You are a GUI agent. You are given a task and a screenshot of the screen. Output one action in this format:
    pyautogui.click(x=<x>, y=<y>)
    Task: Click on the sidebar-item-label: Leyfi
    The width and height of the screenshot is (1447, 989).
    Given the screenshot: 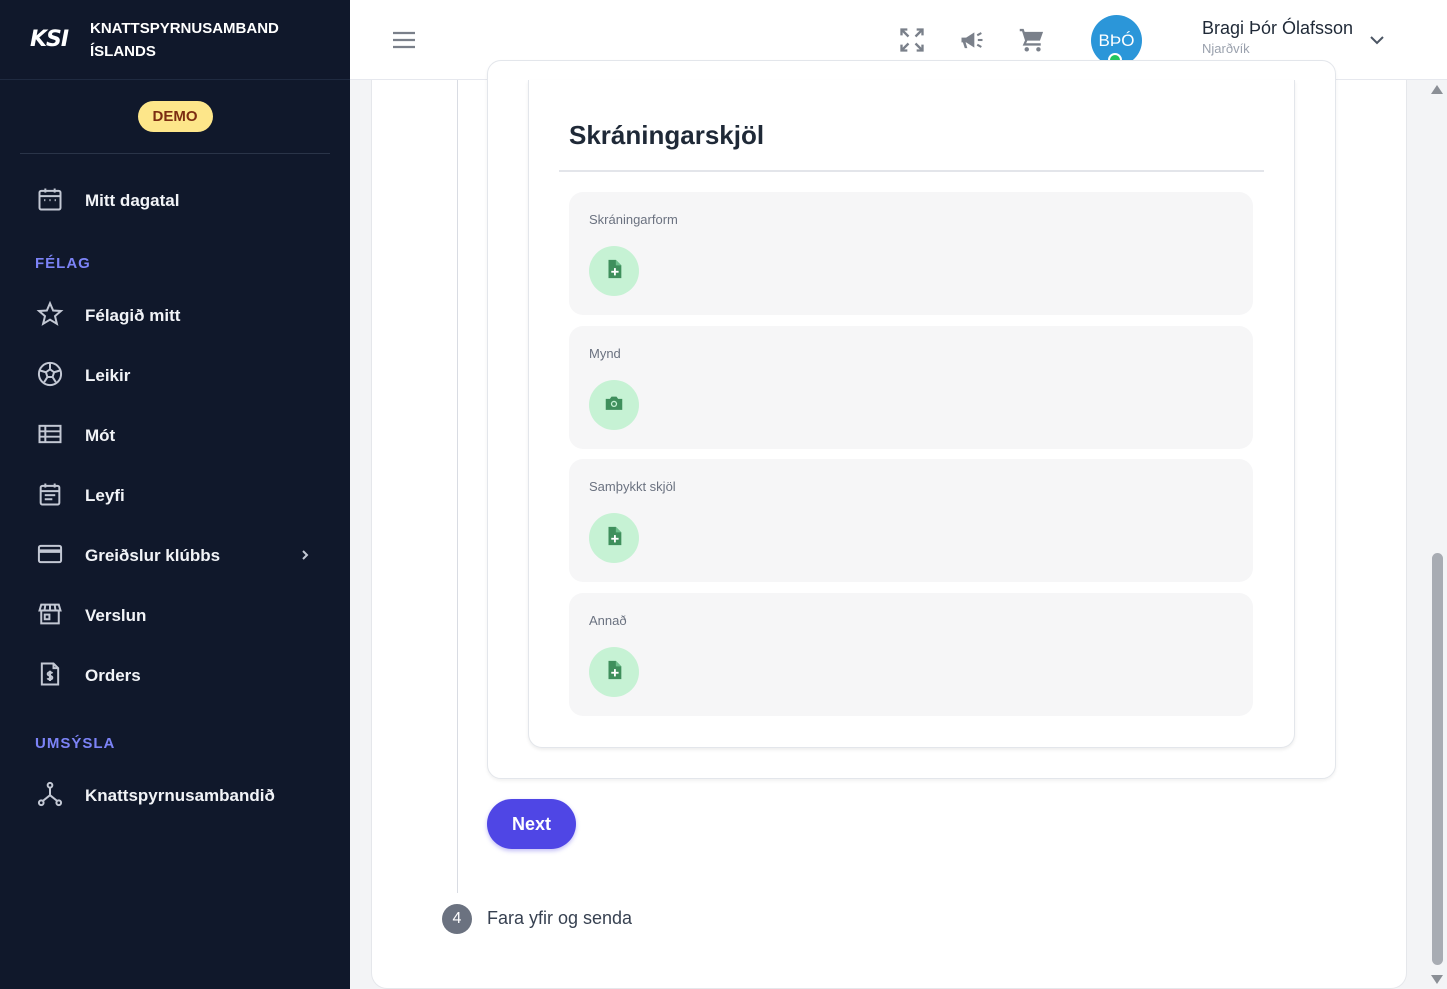 What is the action you would take?
    pyautogui.click(x=105, y=495)
    